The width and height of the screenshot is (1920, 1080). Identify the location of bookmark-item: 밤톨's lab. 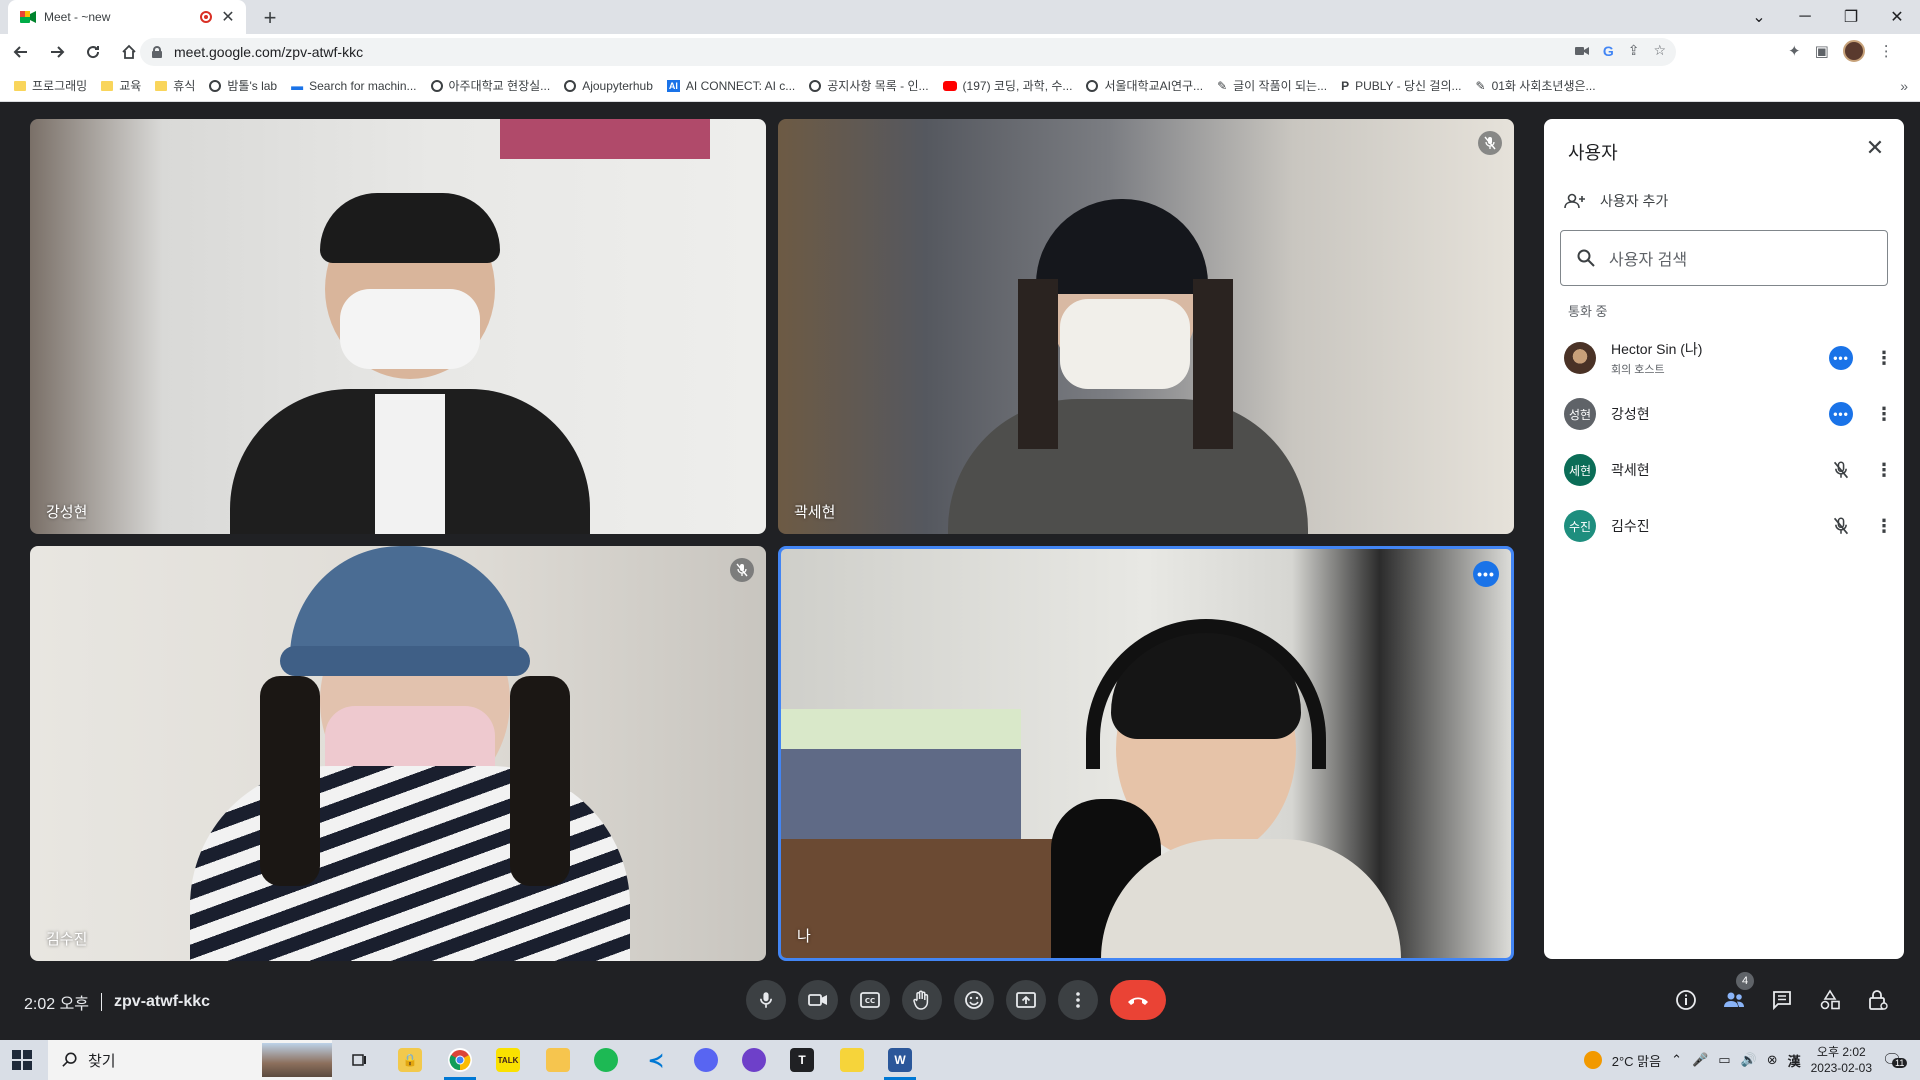
(243, 85).